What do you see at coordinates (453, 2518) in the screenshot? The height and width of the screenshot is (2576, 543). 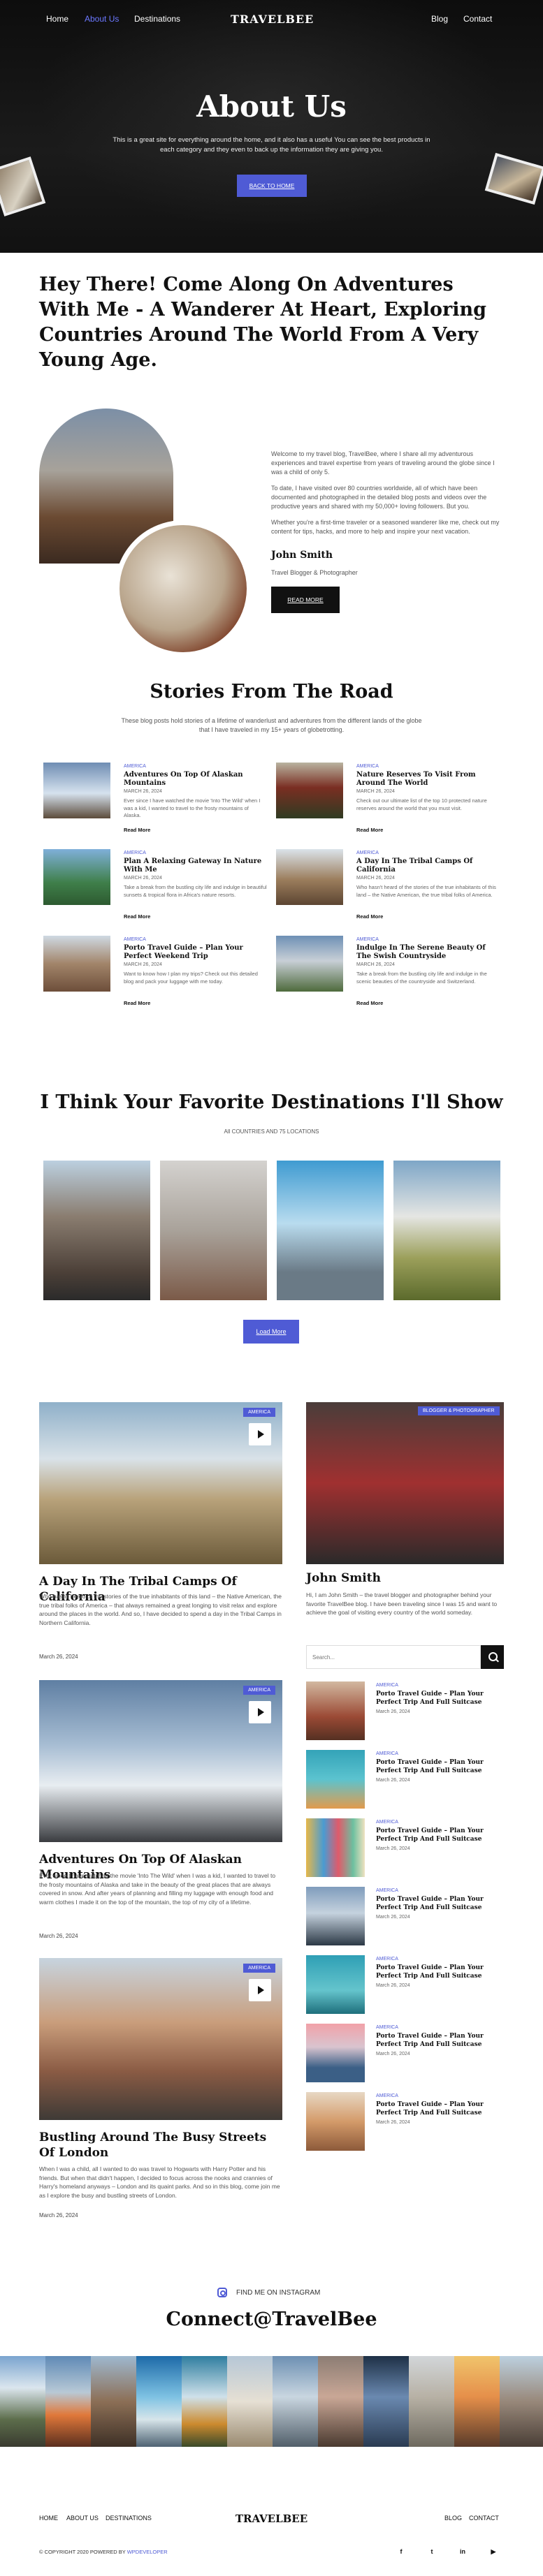 I see `footer-blog-link: BLOG` at bounding box center [453, 2518].